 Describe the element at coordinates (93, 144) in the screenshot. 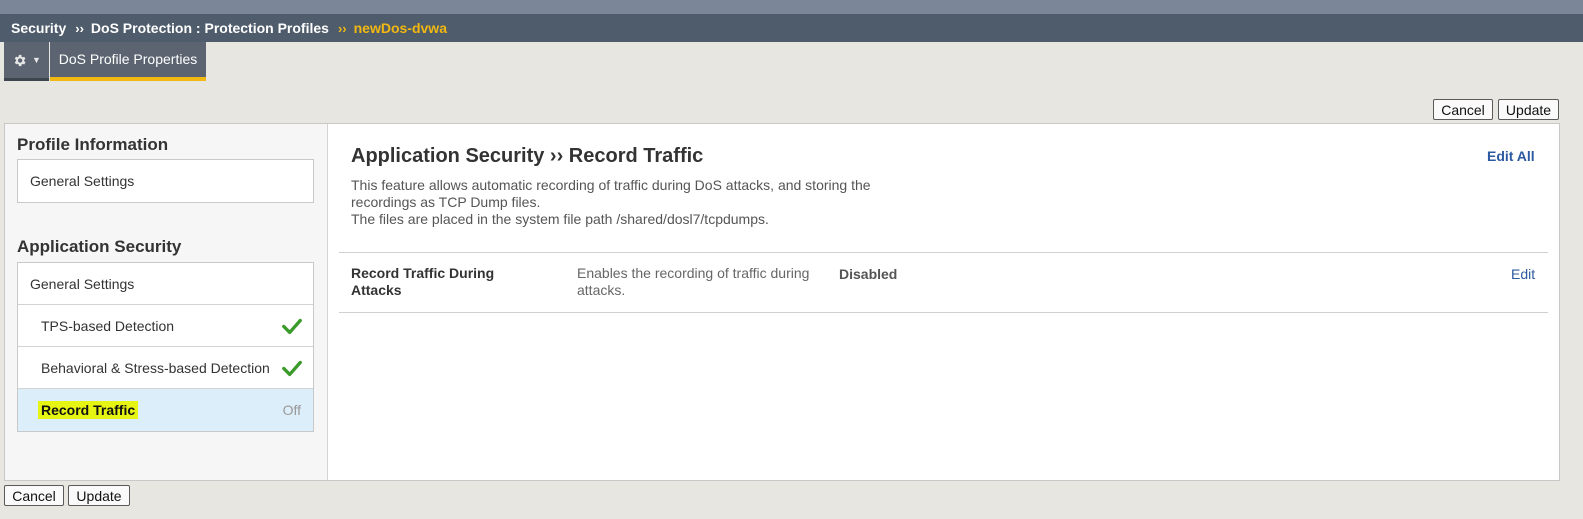

I see `section-title-profile-information: Profile Information` at that location.